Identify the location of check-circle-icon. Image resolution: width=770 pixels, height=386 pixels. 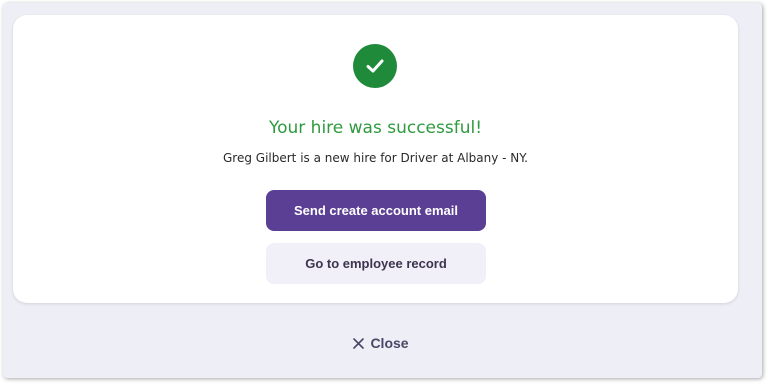
(375, 66).